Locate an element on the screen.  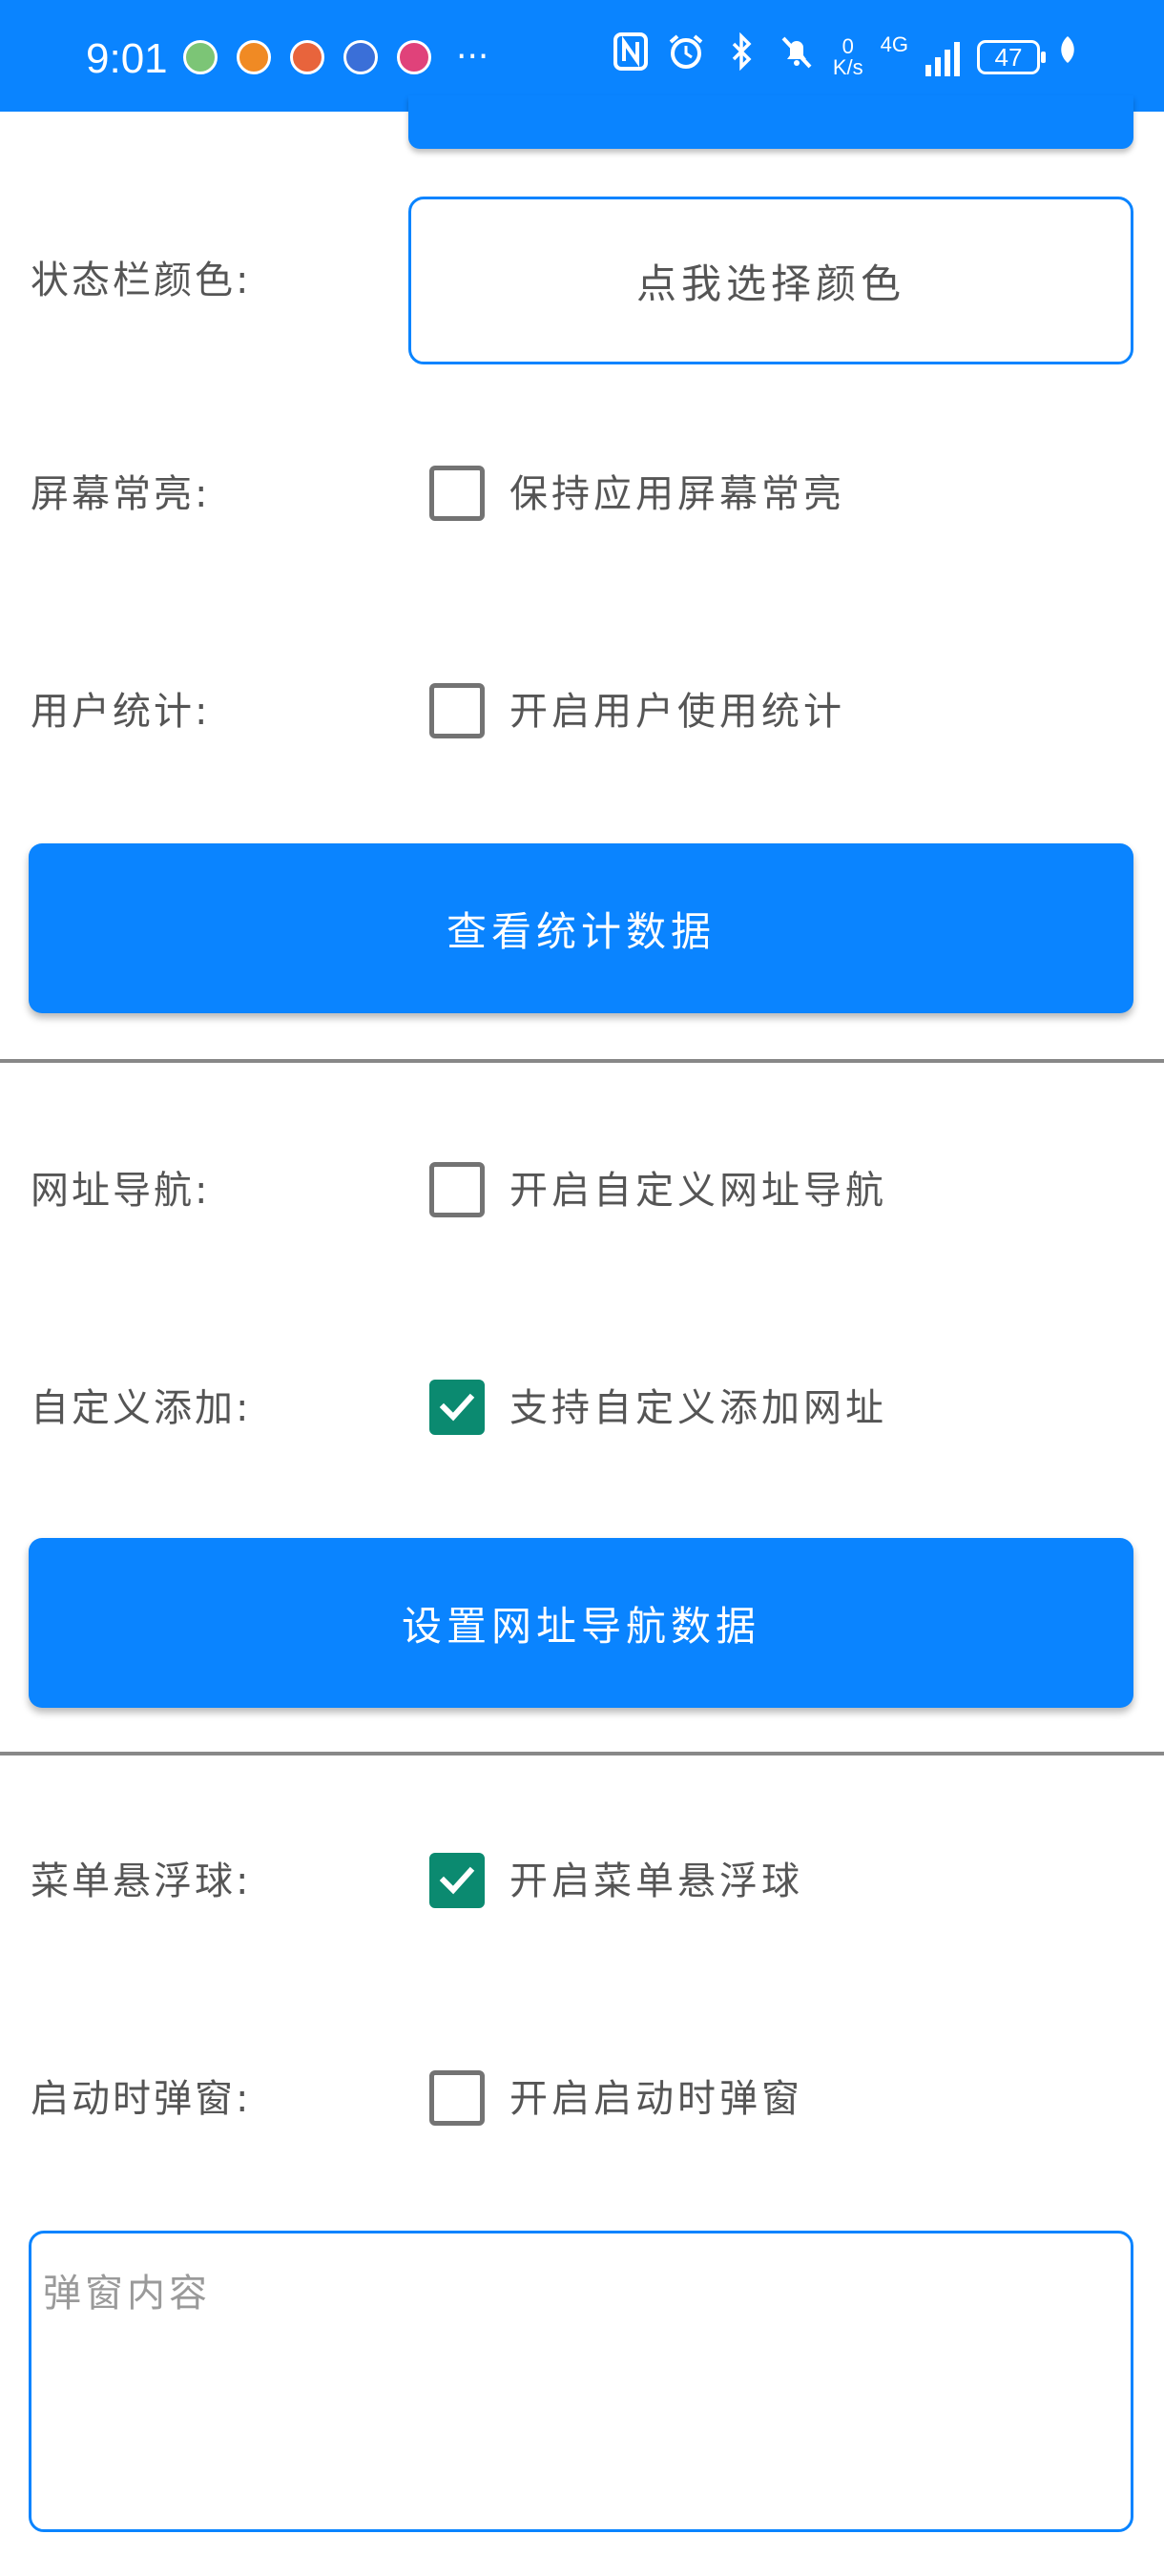
status-indicators: 0 K/s 4G 47 is located at coordinates (845, 57).